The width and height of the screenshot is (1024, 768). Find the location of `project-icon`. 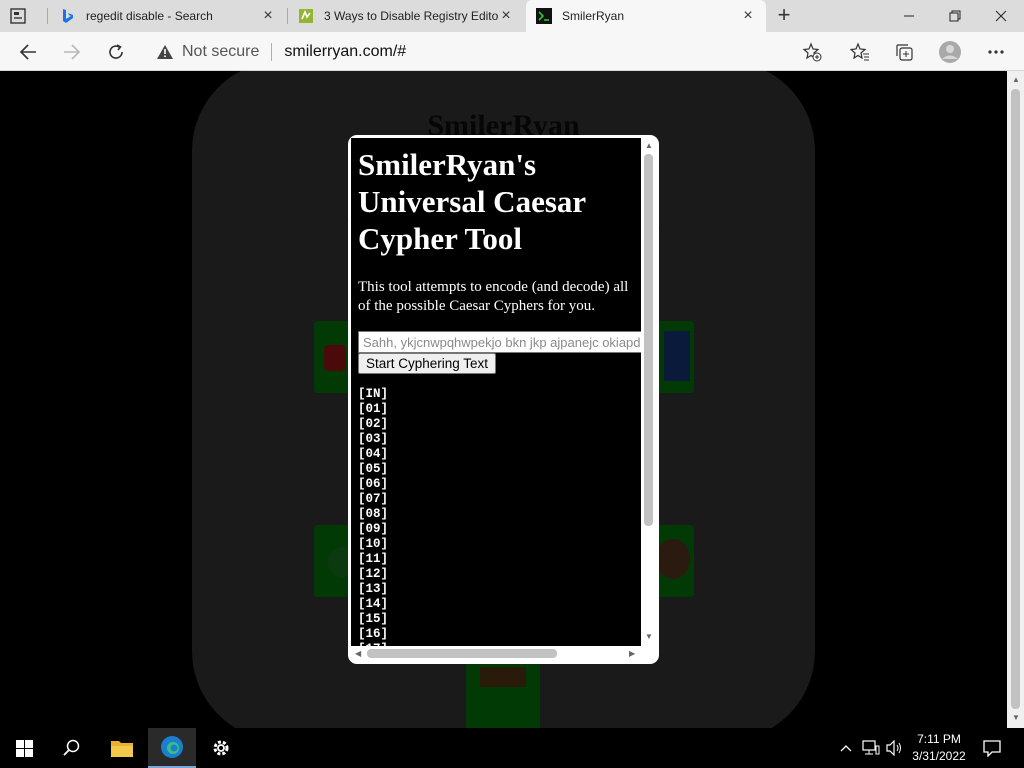

project-icon is located at coordinates (503, 677).